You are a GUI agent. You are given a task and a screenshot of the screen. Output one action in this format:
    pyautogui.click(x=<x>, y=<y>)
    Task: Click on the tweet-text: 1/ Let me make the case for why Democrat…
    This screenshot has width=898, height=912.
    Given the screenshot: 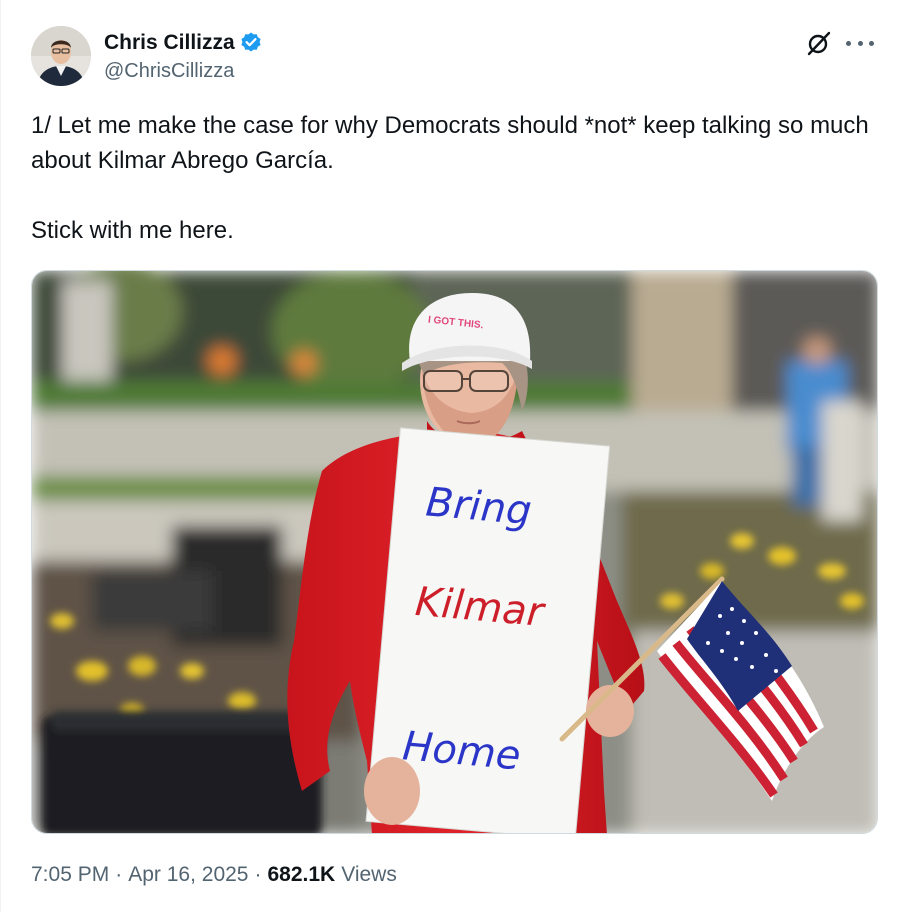 What is the action you would take?
    pyautogui.click(x=456, y=178)
    